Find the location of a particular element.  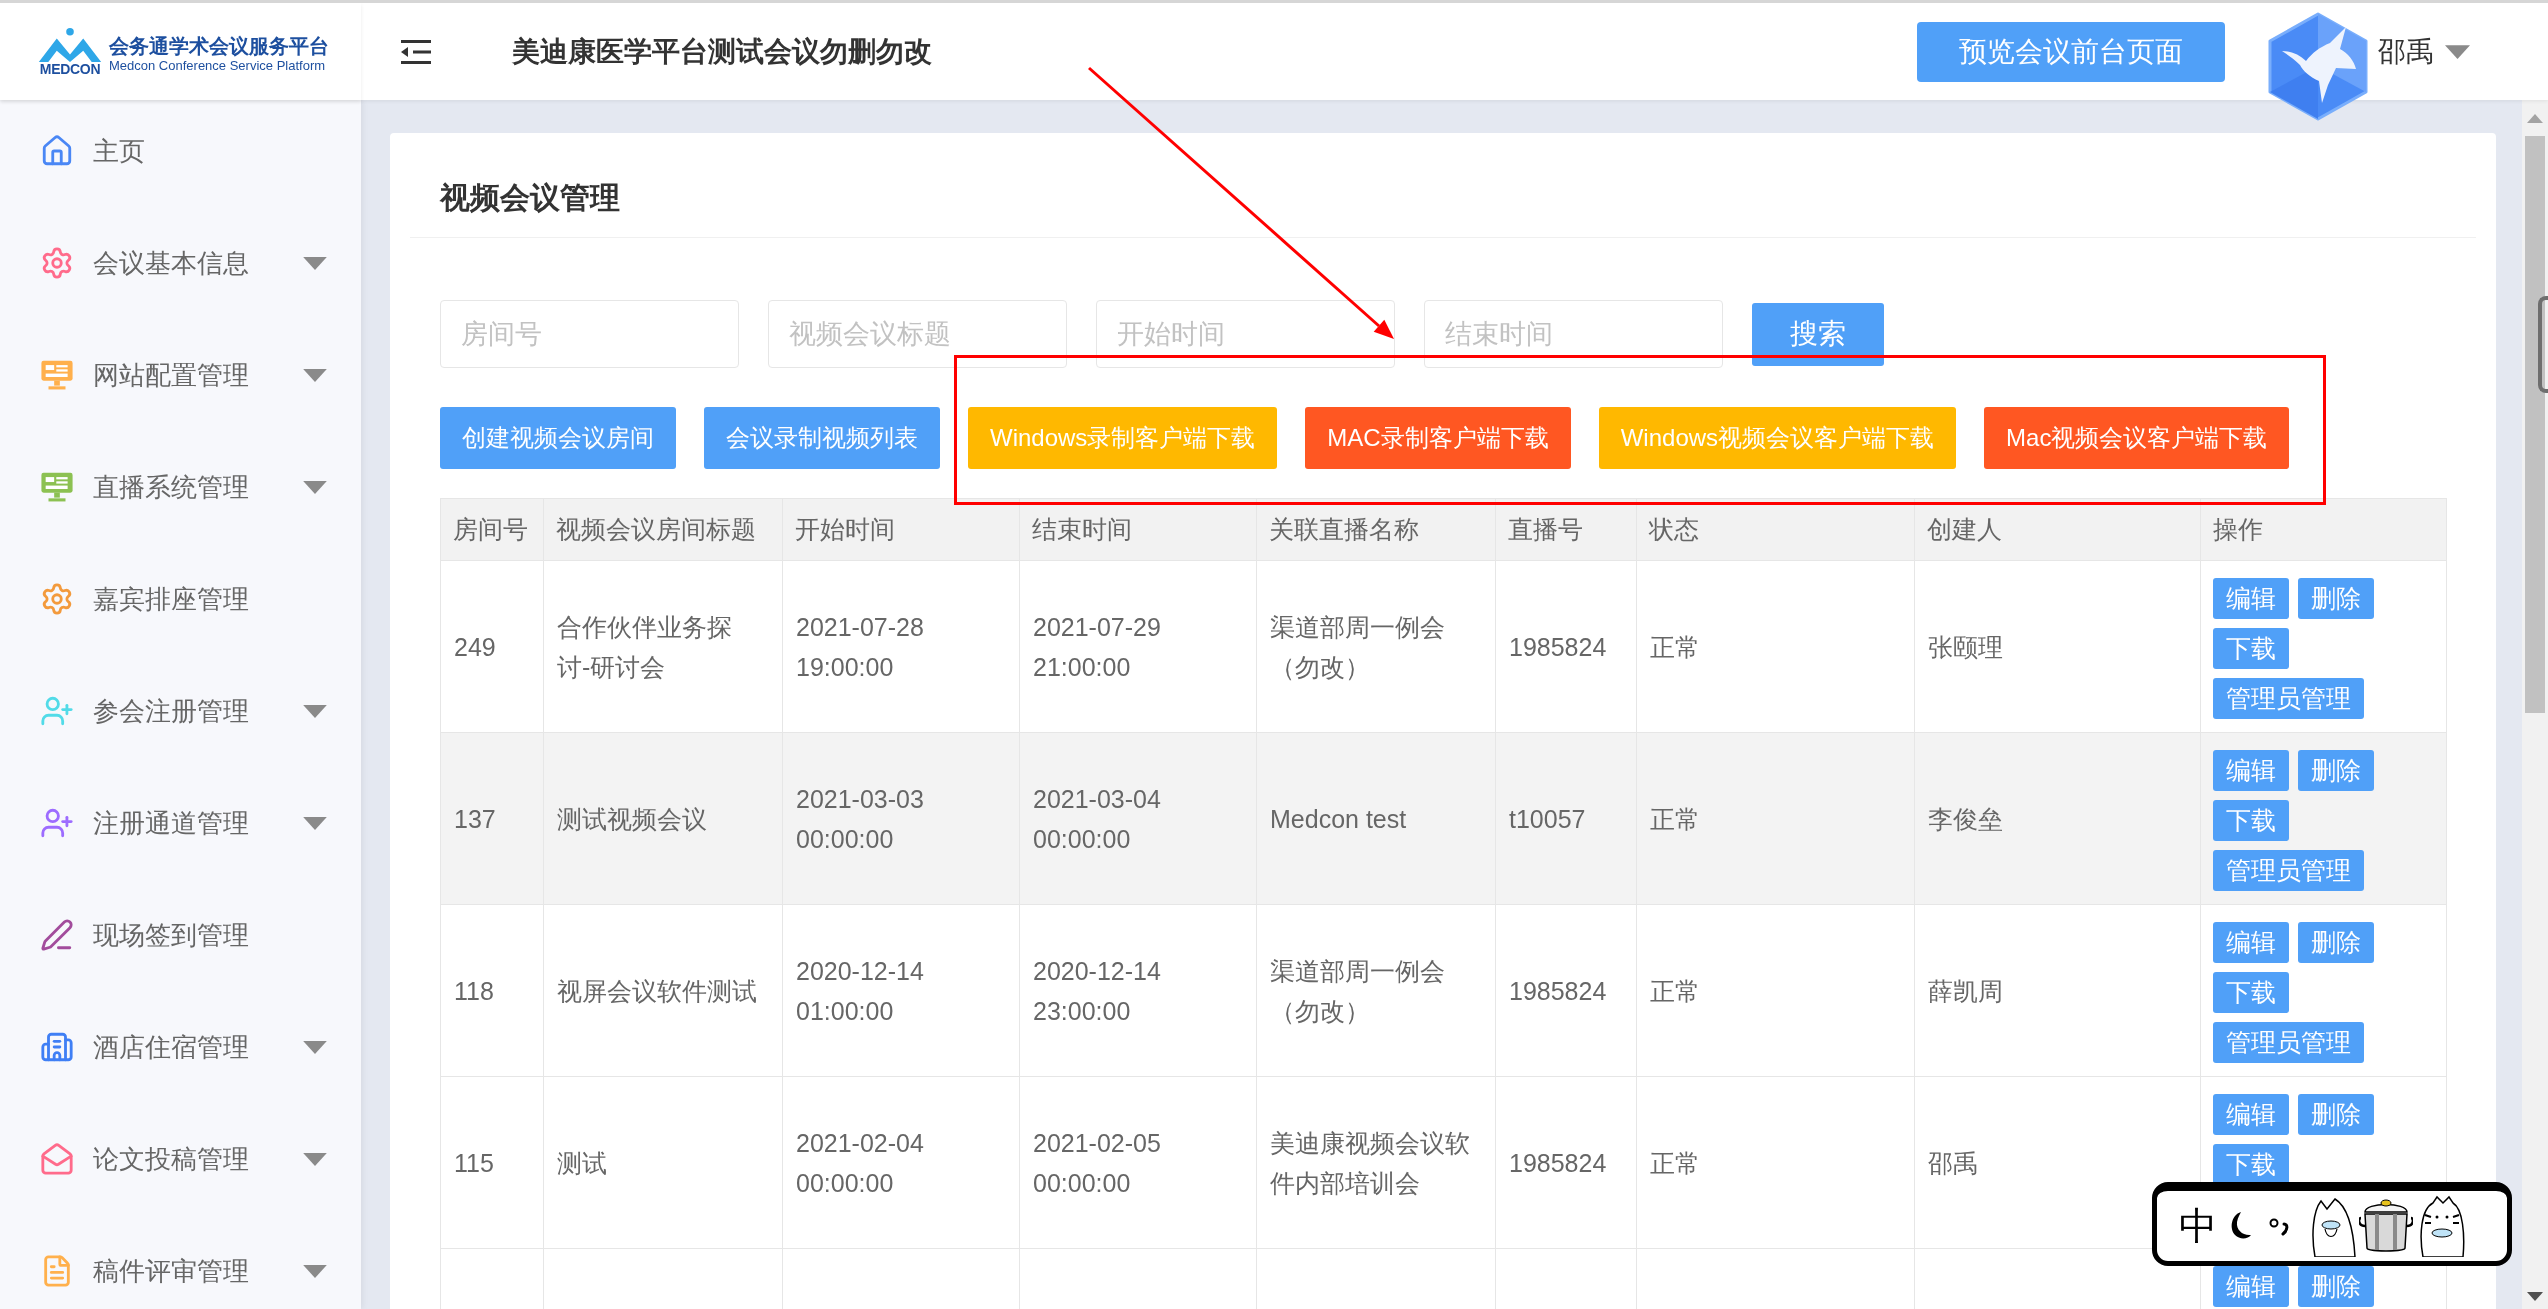

input-mode-label: 中 is located at coordinates (2198, 1226).